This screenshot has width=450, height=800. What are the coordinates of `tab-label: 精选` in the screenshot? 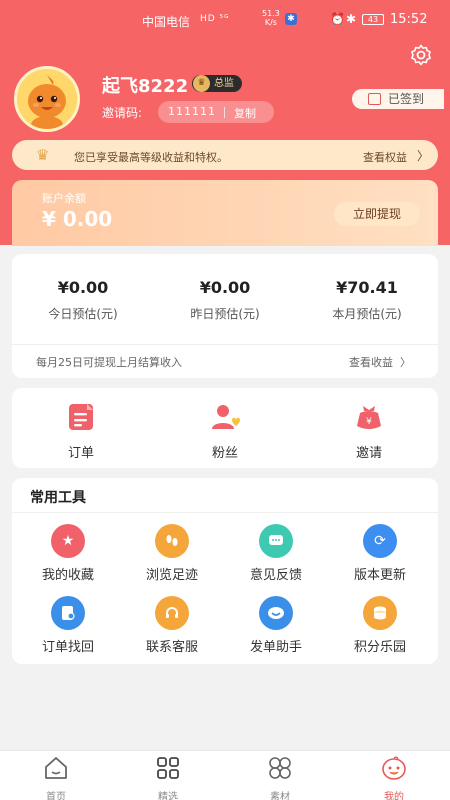 It's located at (168, 796).